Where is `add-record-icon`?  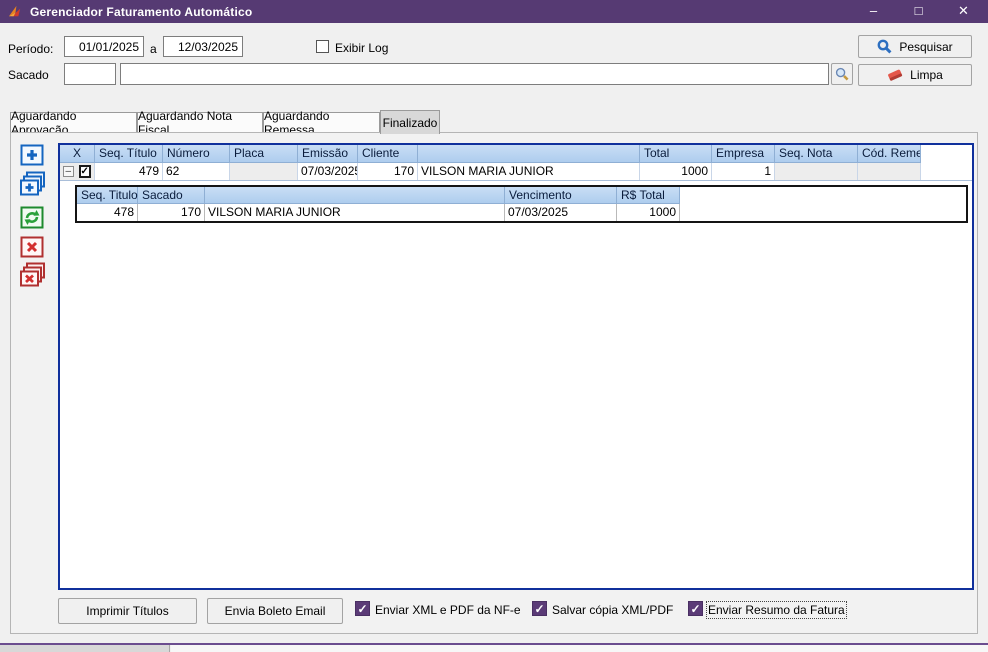
add-record-icon is located at coordinates (32, 155).